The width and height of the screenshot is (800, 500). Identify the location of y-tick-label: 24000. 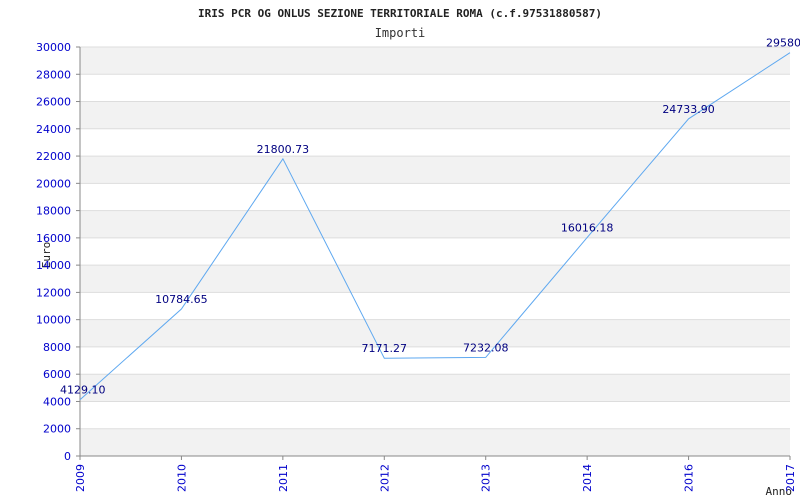
(53, 129).